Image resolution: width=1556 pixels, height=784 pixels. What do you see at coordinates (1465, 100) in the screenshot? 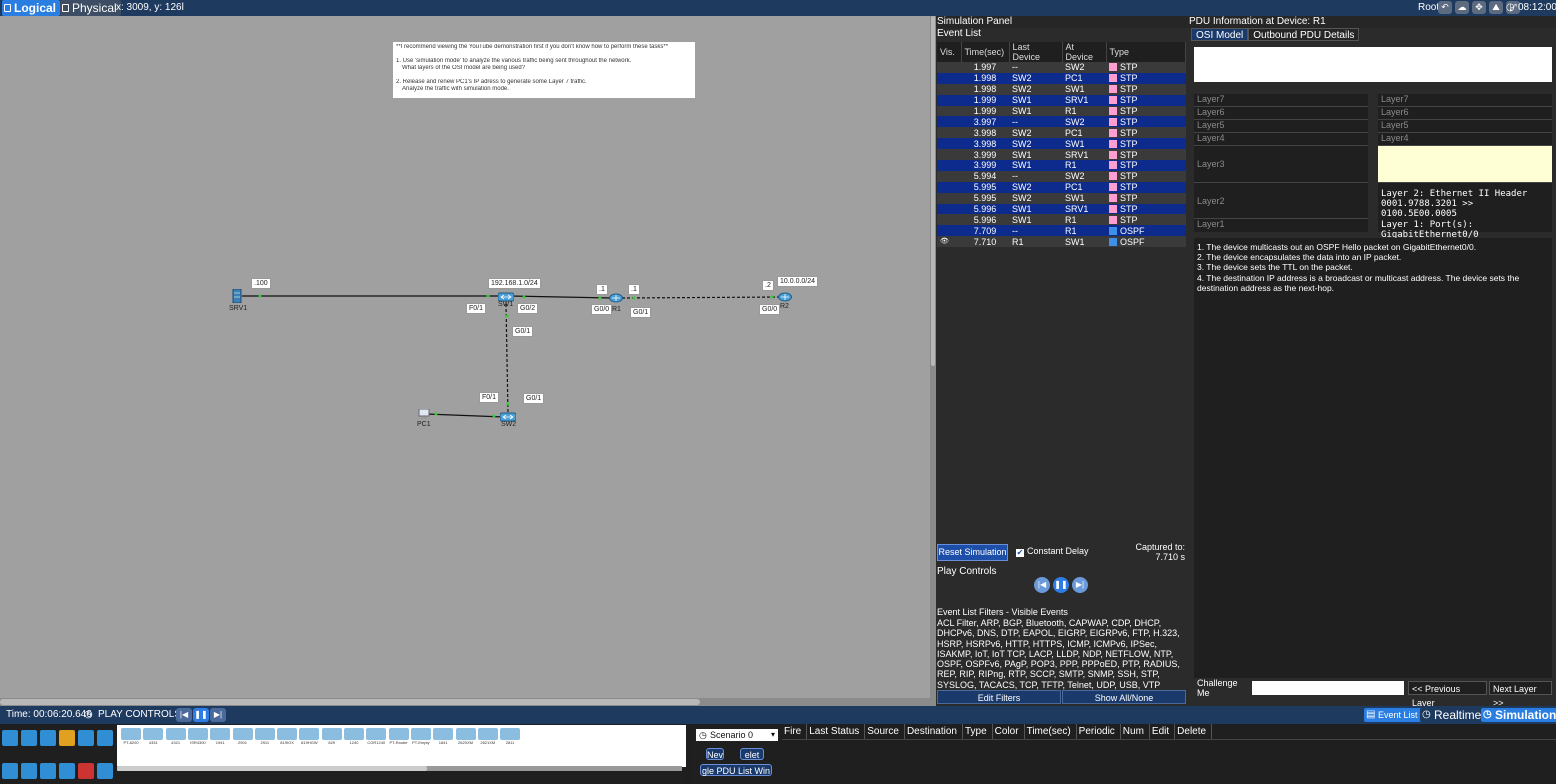
I see `out-layer7: Layer7` at bounding box center [1465, 100].